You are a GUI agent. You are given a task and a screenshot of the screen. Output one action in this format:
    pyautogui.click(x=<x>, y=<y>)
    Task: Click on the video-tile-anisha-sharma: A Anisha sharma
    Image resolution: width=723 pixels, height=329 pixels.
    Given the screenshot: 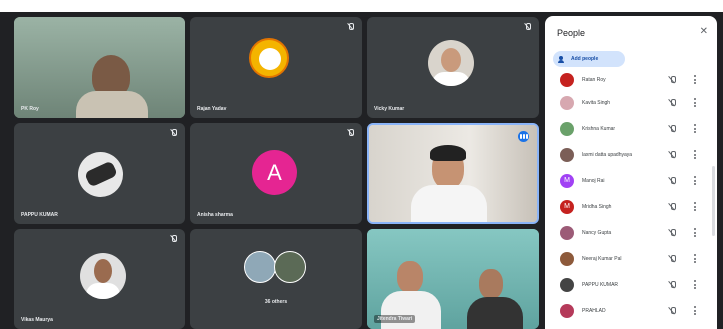 What is the action you would take?
    pyautogui.click(x=276, y=173)
    